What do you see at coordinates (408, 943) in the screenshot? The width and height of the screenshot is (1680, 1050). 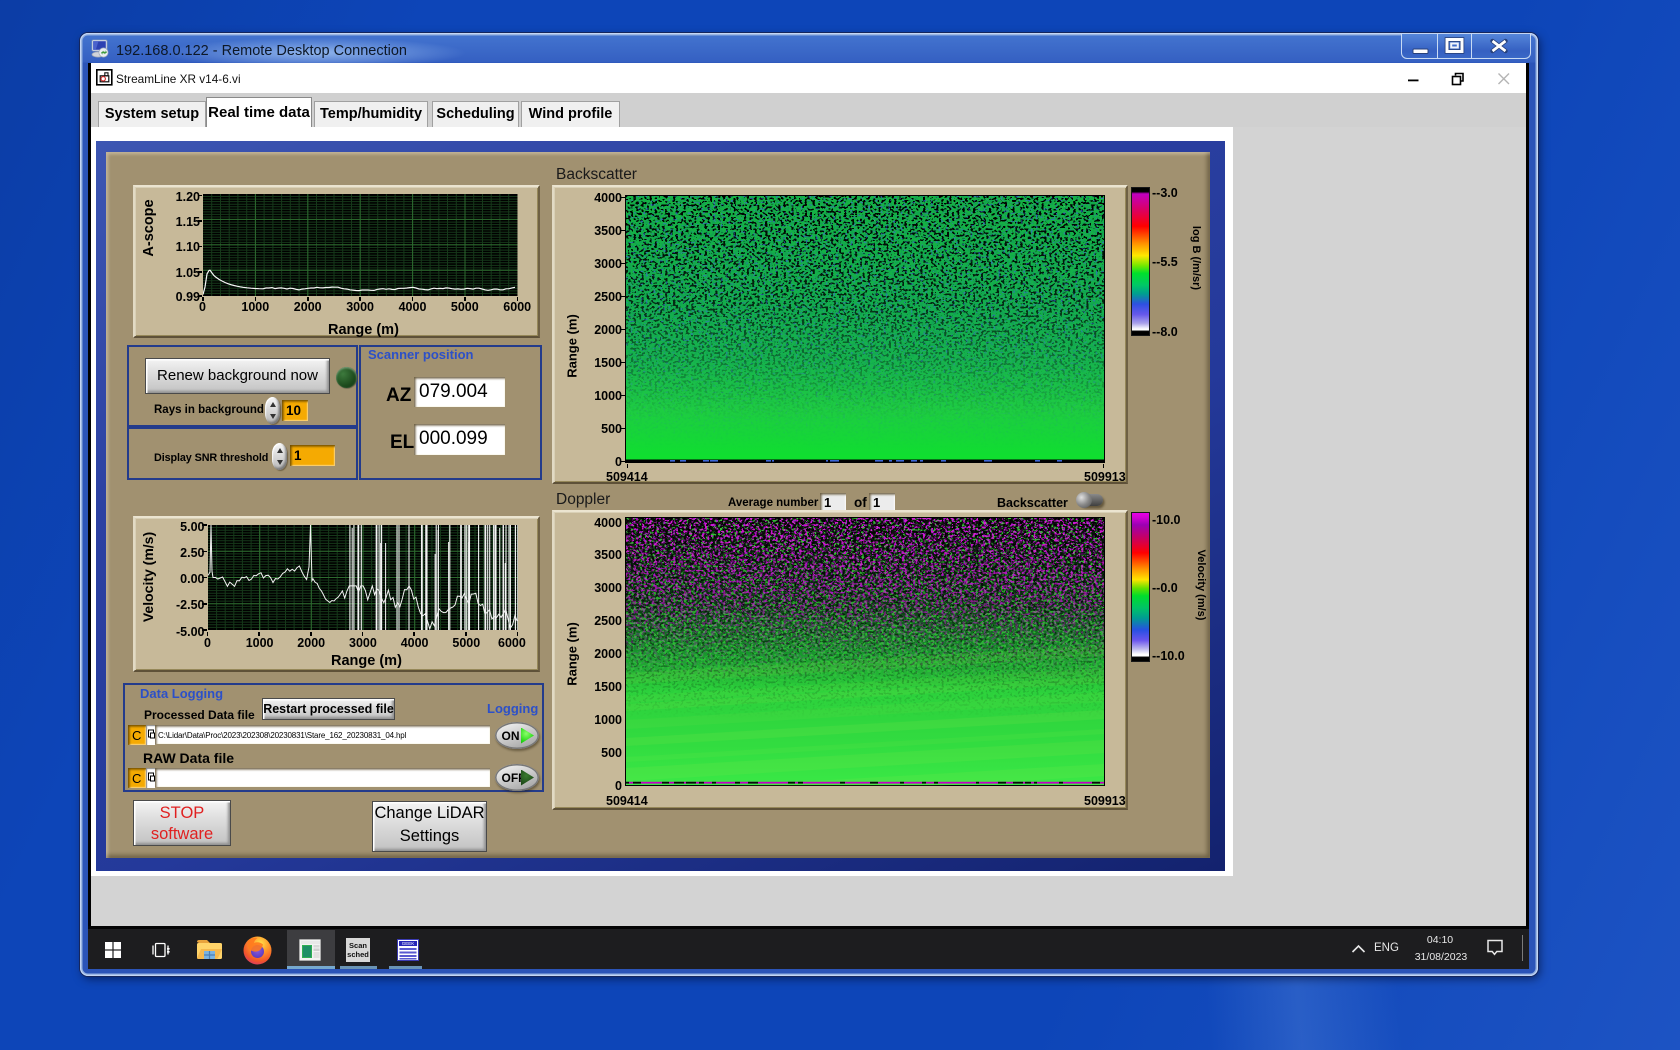 I see `svg-text: GEEK` at bounding box center [408, 943].